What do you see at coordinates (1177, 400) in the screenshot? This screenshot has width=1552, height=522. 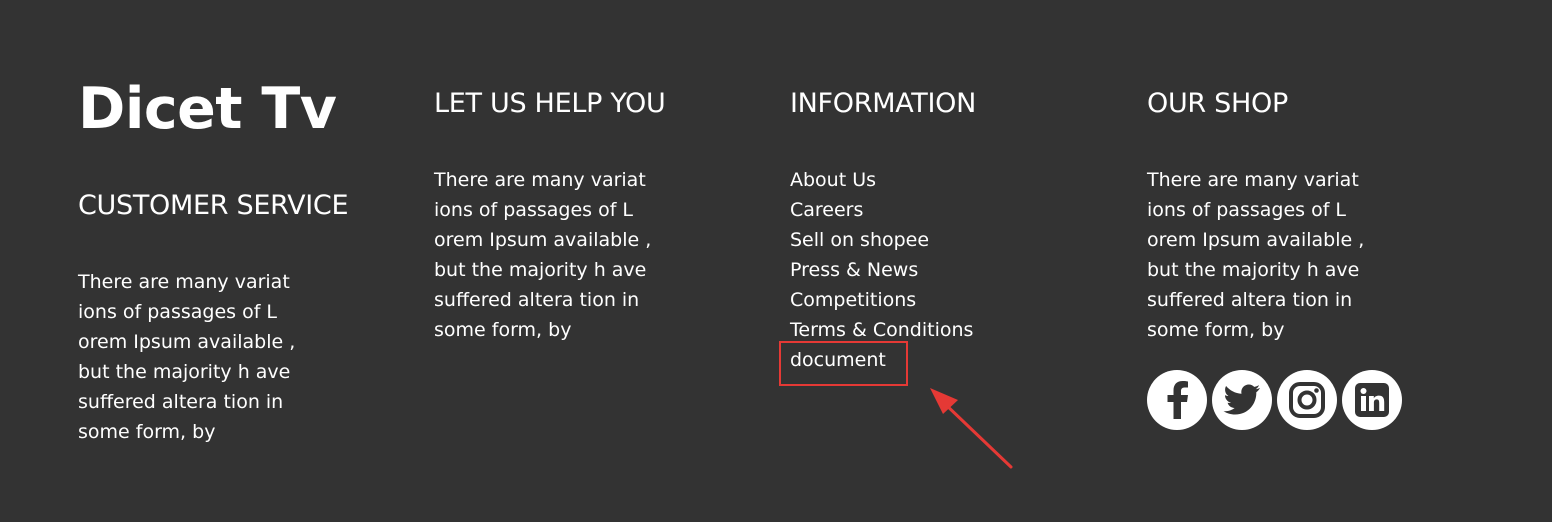 I see `facebook-icon` at bounding box center [1177, 400].